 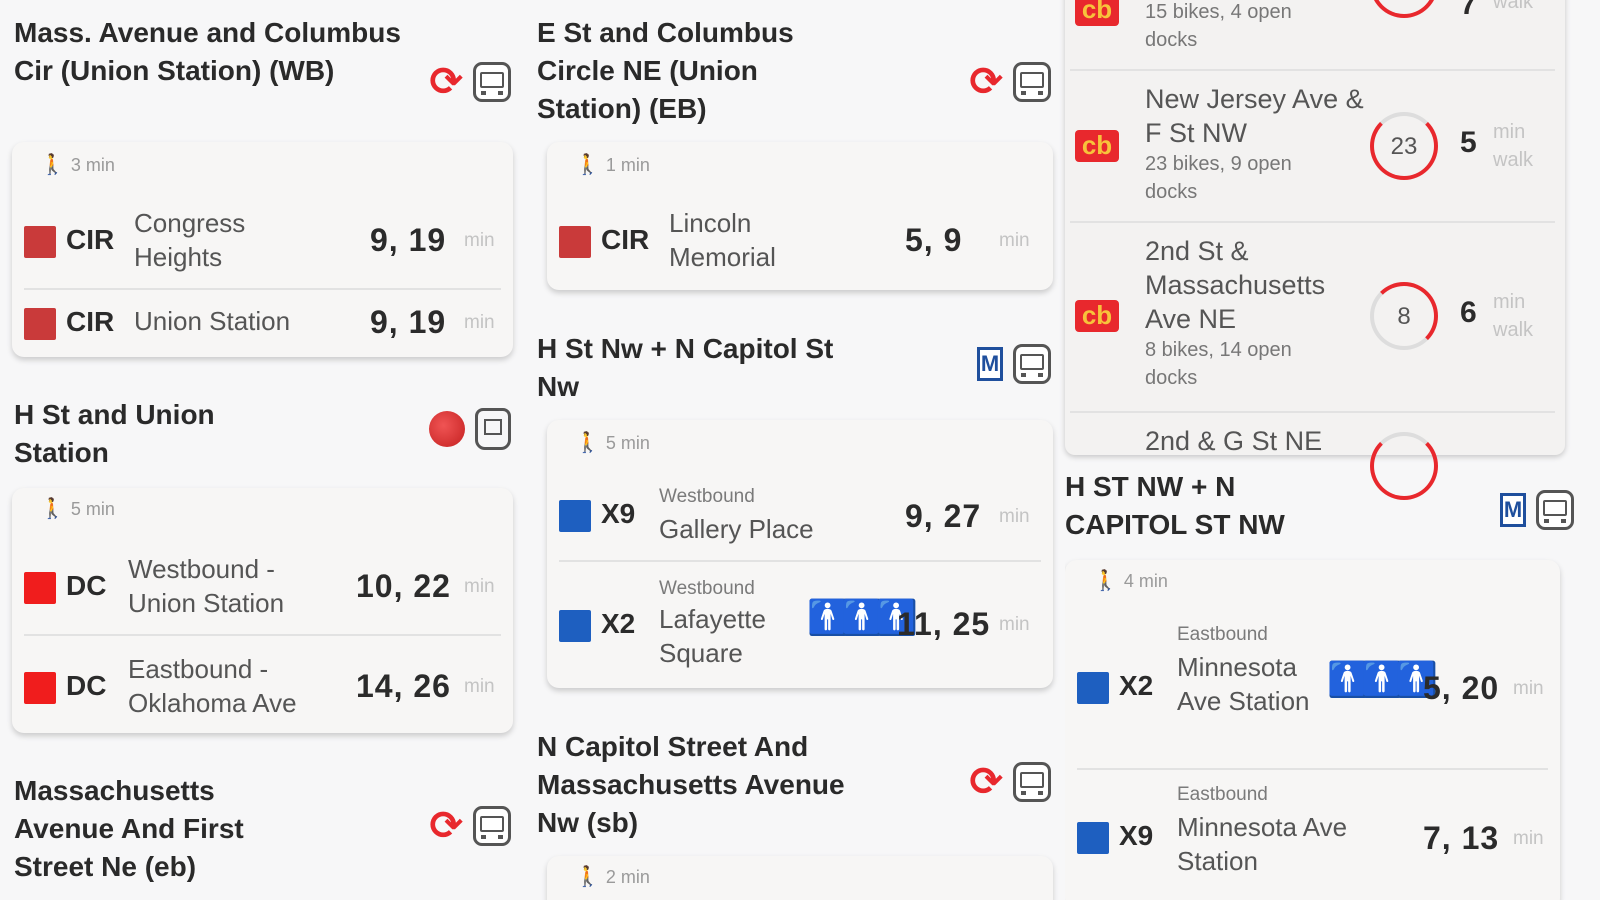 What do you see at coordinates (1014, 364) in the screenshot?
I see `stop-mode-icons: M` at bounding box center [1014, 364].